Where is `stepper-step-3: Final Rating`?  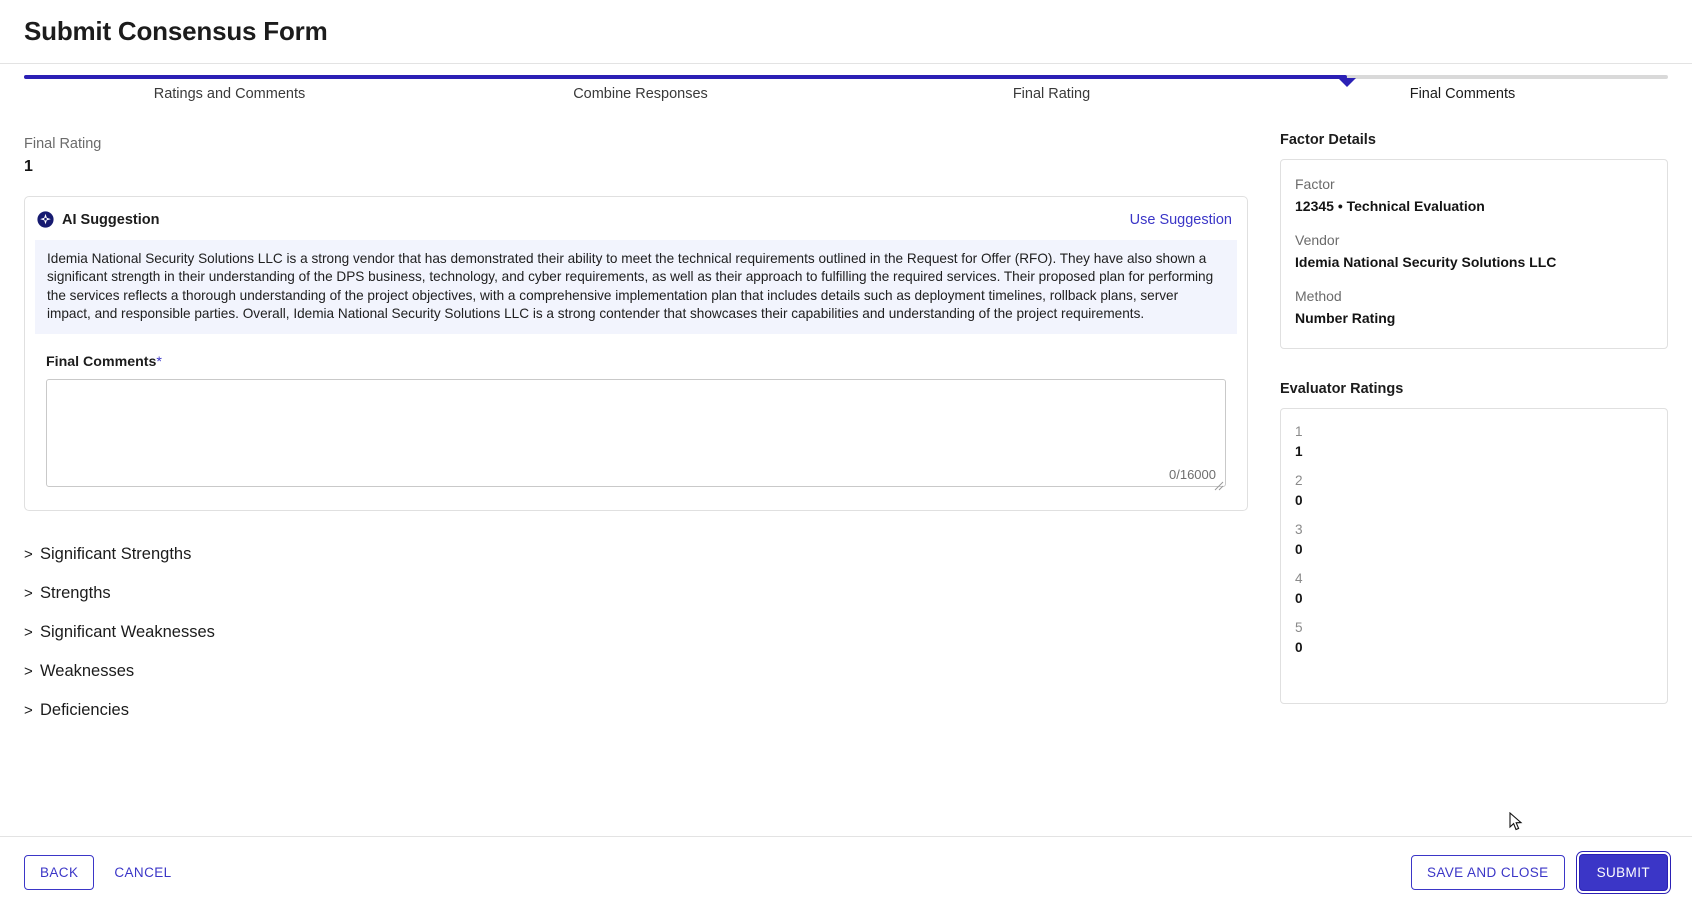 stepper-step-3: Final Rating is located at coordinates (1051, 94).